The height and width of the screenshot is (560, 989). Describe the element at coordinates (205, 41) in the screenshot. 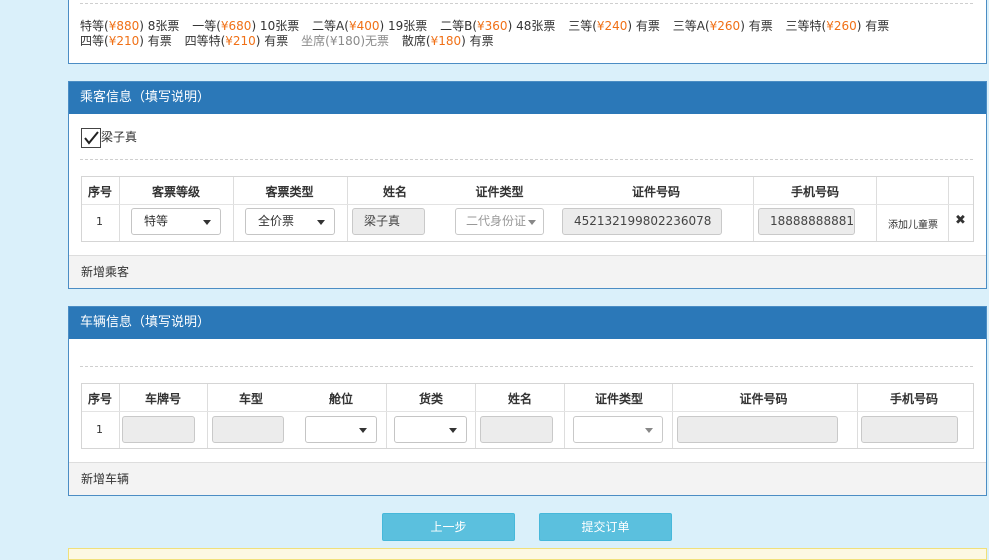

I see `price-item-label: 四等特(` at that location.